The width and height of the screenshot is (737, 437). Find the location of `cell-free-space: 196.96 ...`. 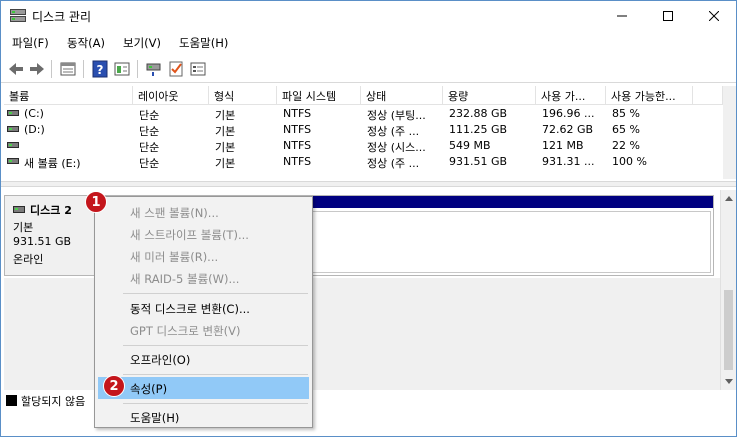

cell-free-space: 196.96 ... is located at coordinates (568, 113).